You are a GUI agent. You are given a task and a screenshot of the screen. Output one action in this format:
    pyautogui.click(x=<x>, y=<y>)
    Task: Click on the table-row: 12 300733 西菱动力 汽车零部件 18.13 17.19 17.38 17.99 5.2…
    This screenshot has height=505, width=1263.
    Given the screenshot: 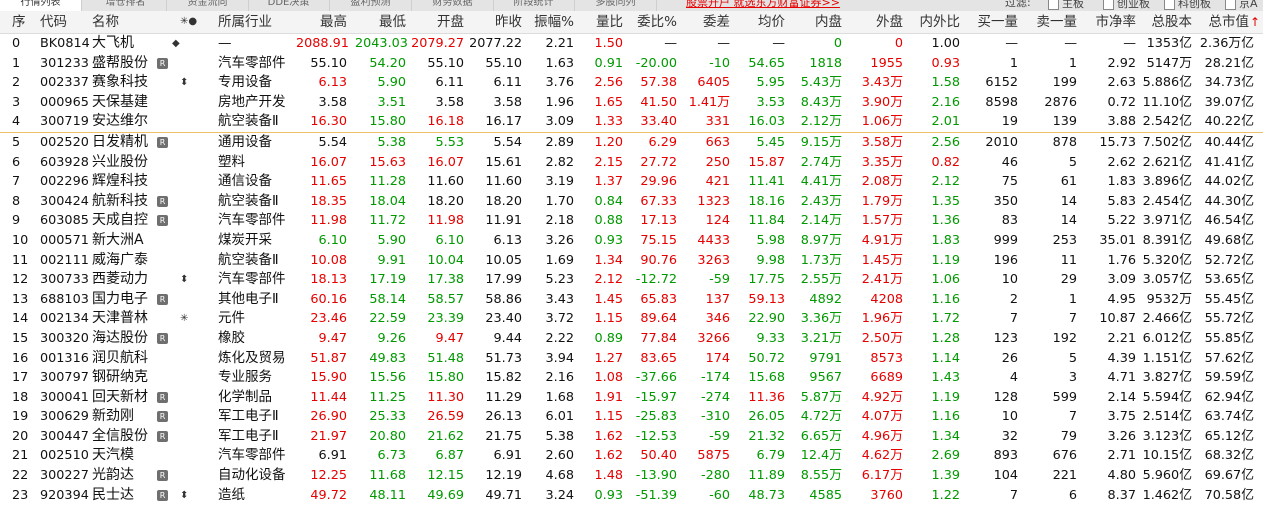 What is the action you would take?
    pyautogui.click(x=631, y=280)
    